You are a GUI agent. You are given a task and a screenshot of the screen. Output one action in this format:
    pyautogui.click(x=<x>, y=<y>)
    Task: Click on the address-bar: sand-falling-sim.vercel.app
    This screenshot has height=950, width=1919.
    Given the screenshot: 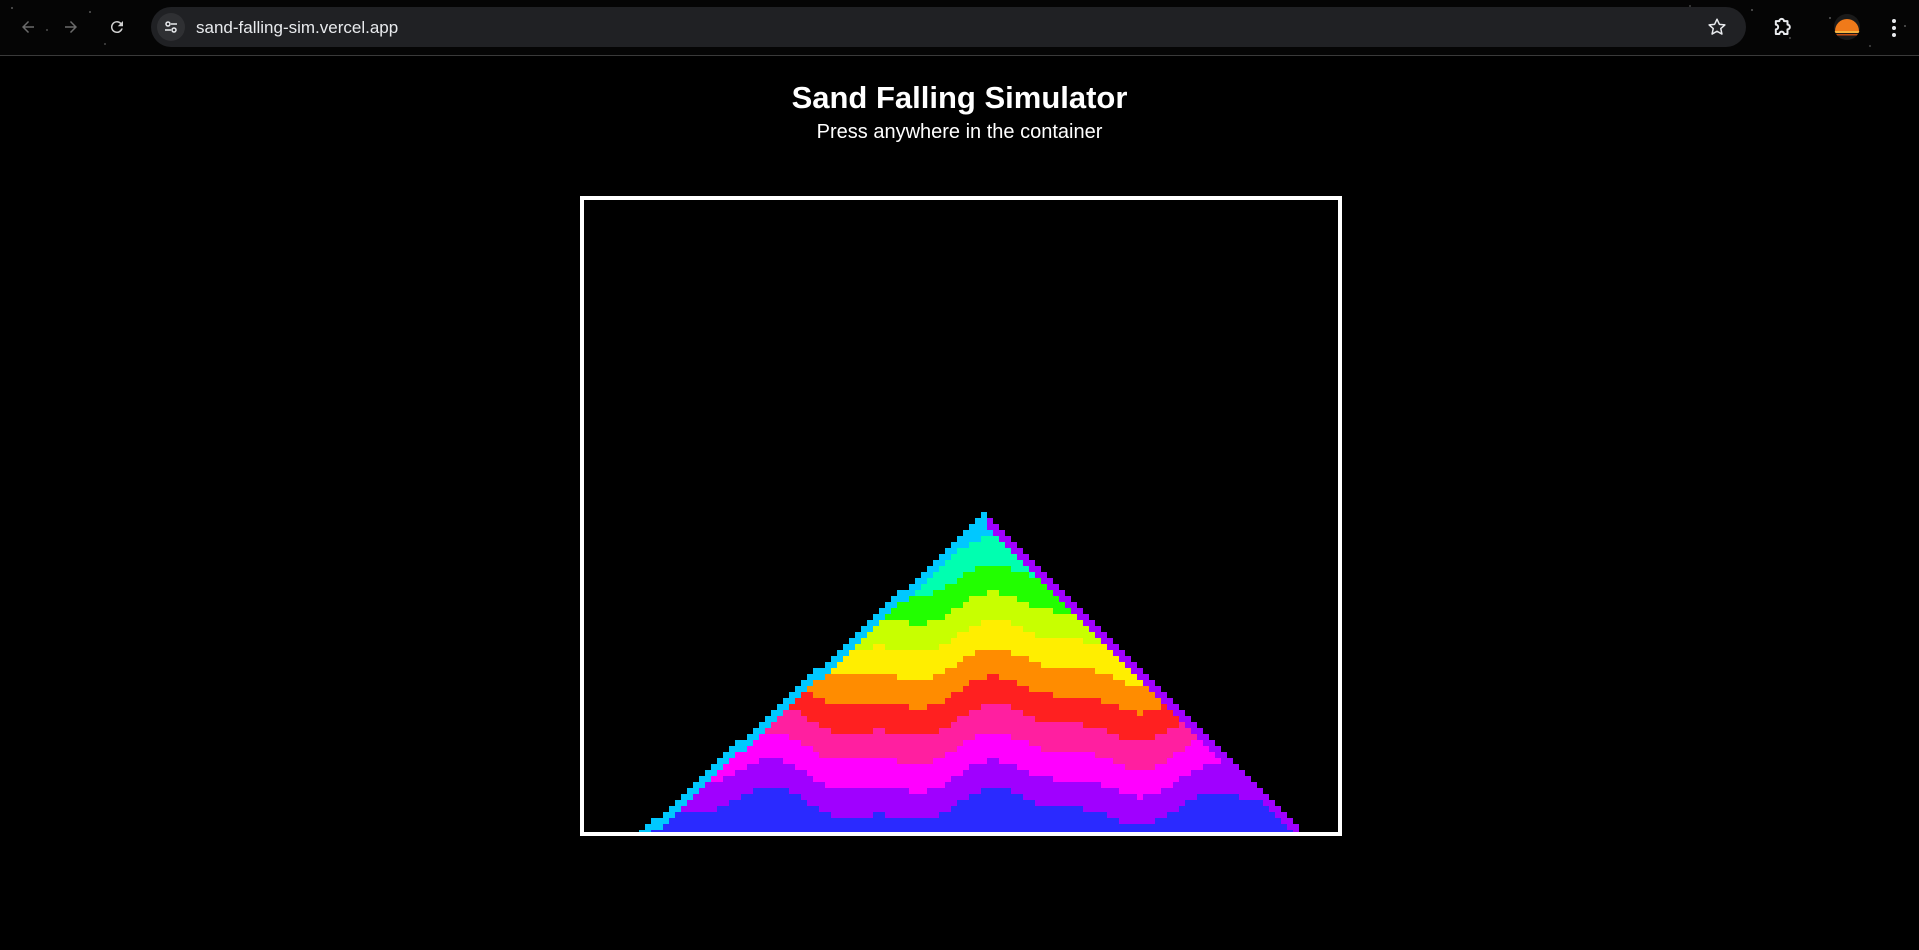 What is the action you would take?
    pyautogui.click(x=948, y=27)
    